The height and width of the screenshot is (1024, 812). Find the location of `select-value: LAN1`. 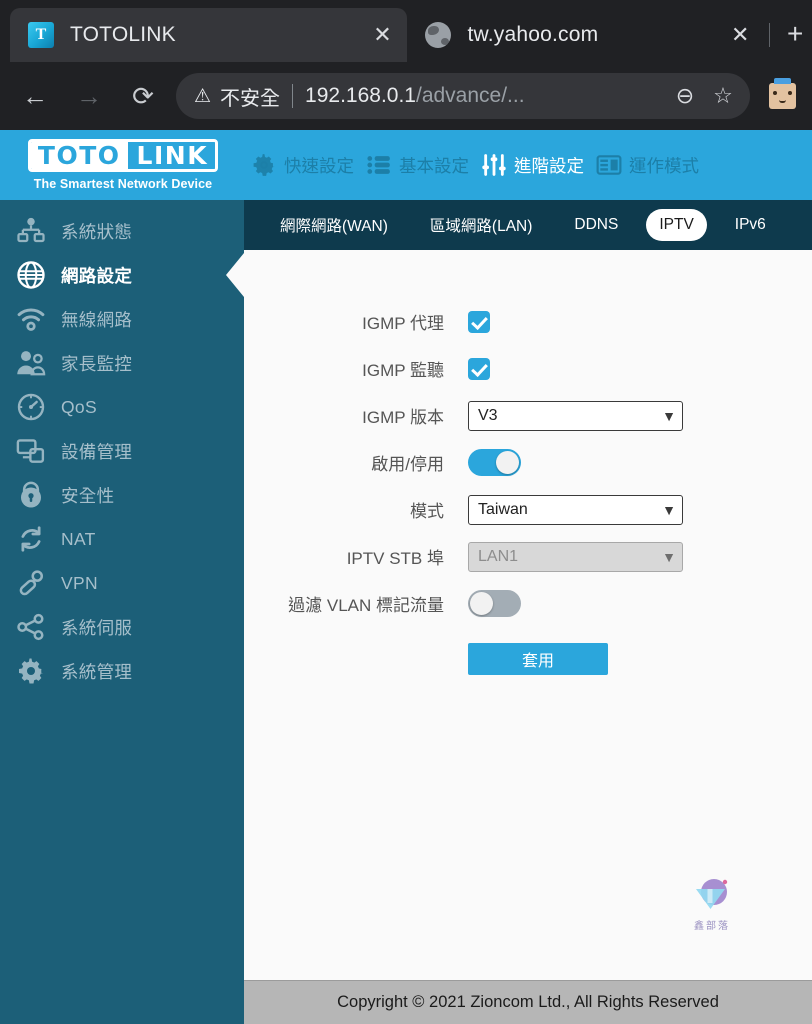

select-value: LAN1 is located at coordinates (498, 556).